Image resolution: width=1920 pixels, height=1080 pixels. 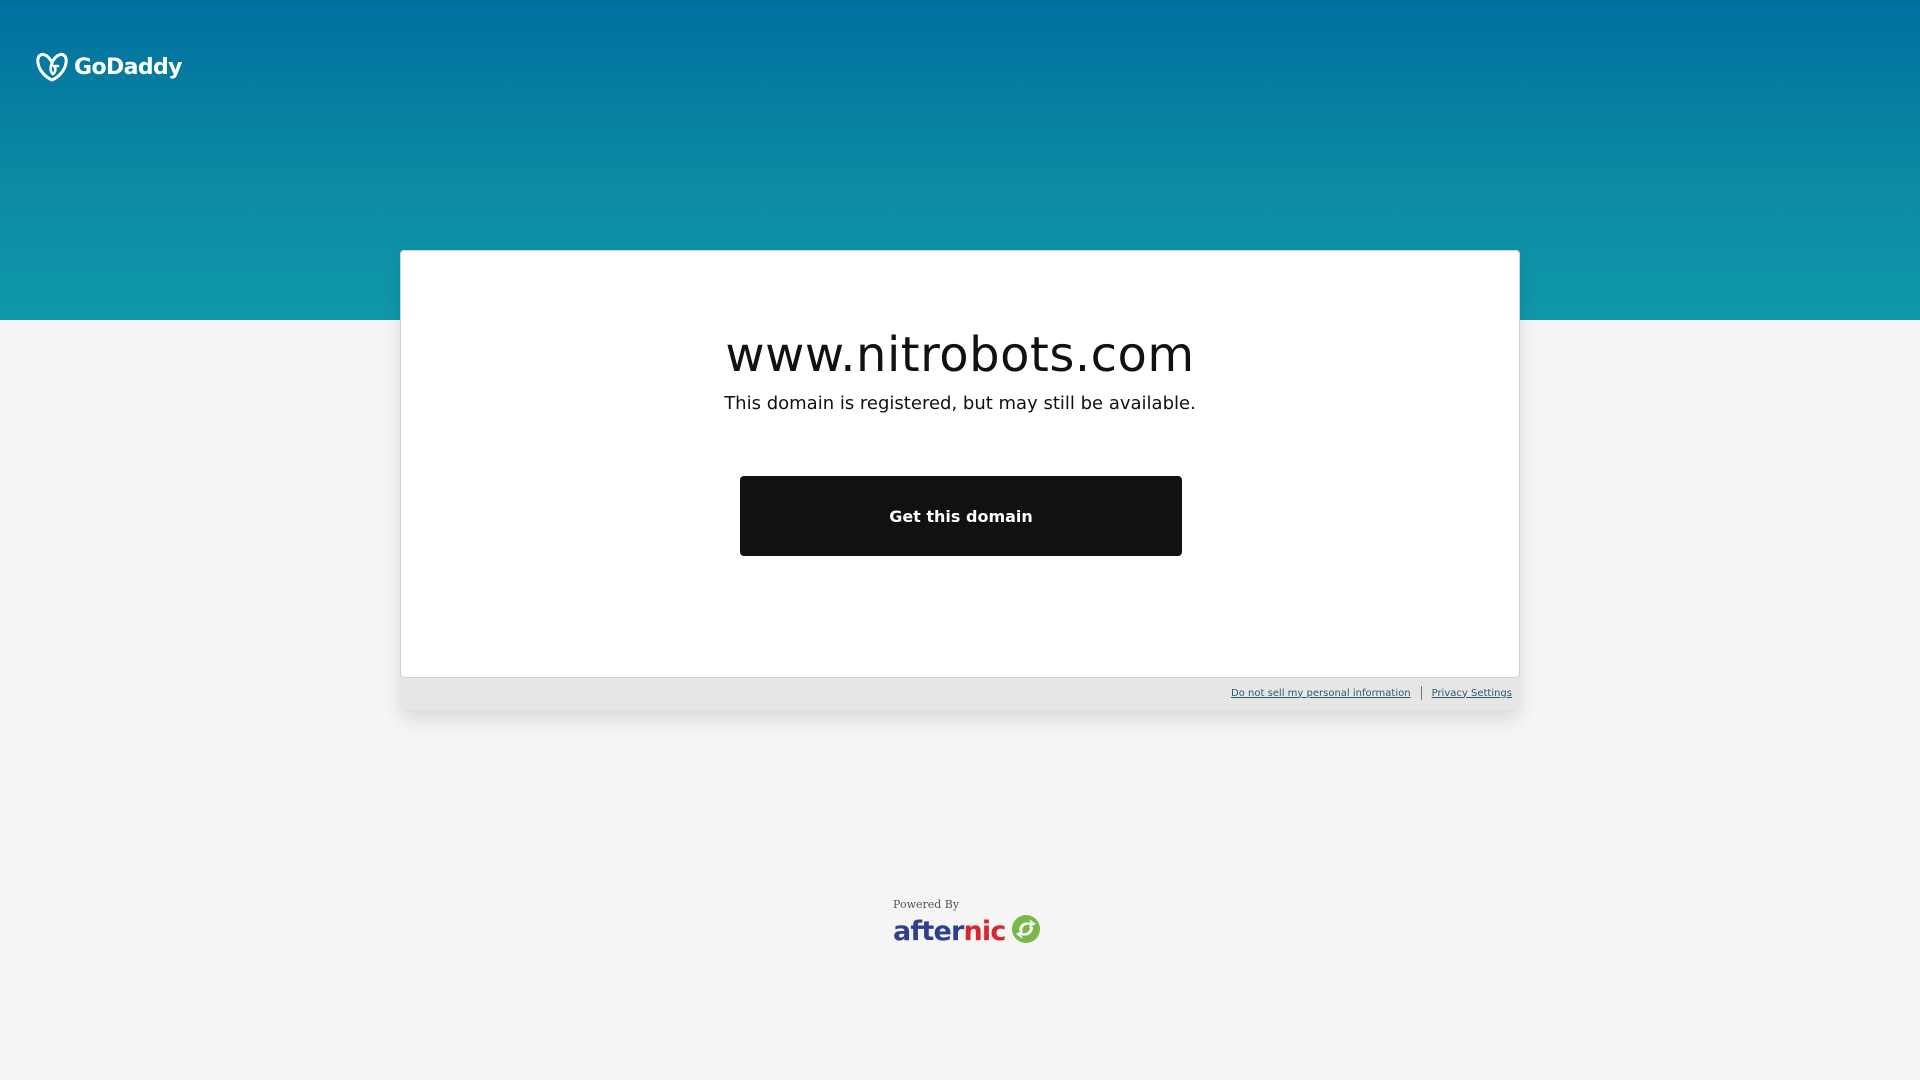 What do you see at coordinates (1421, 693) in the screenshot?
I see `legal-divider` at bounding box center [1421, 693].